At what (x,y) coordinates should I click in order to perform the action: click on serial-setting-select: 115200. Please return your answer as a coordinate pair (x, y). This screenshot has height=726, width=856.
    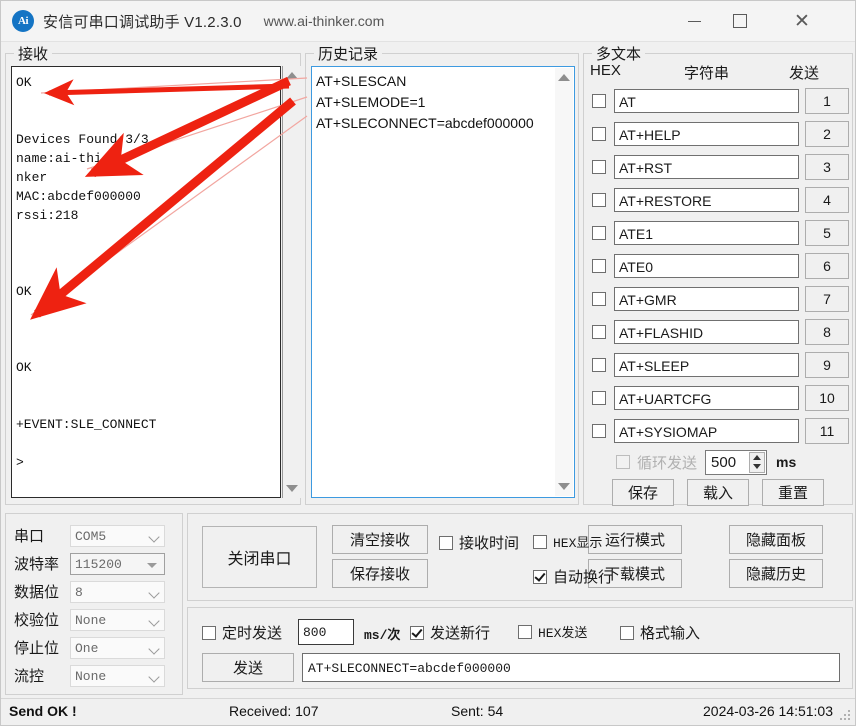
    Looking at the image, I should click on (117, 563).